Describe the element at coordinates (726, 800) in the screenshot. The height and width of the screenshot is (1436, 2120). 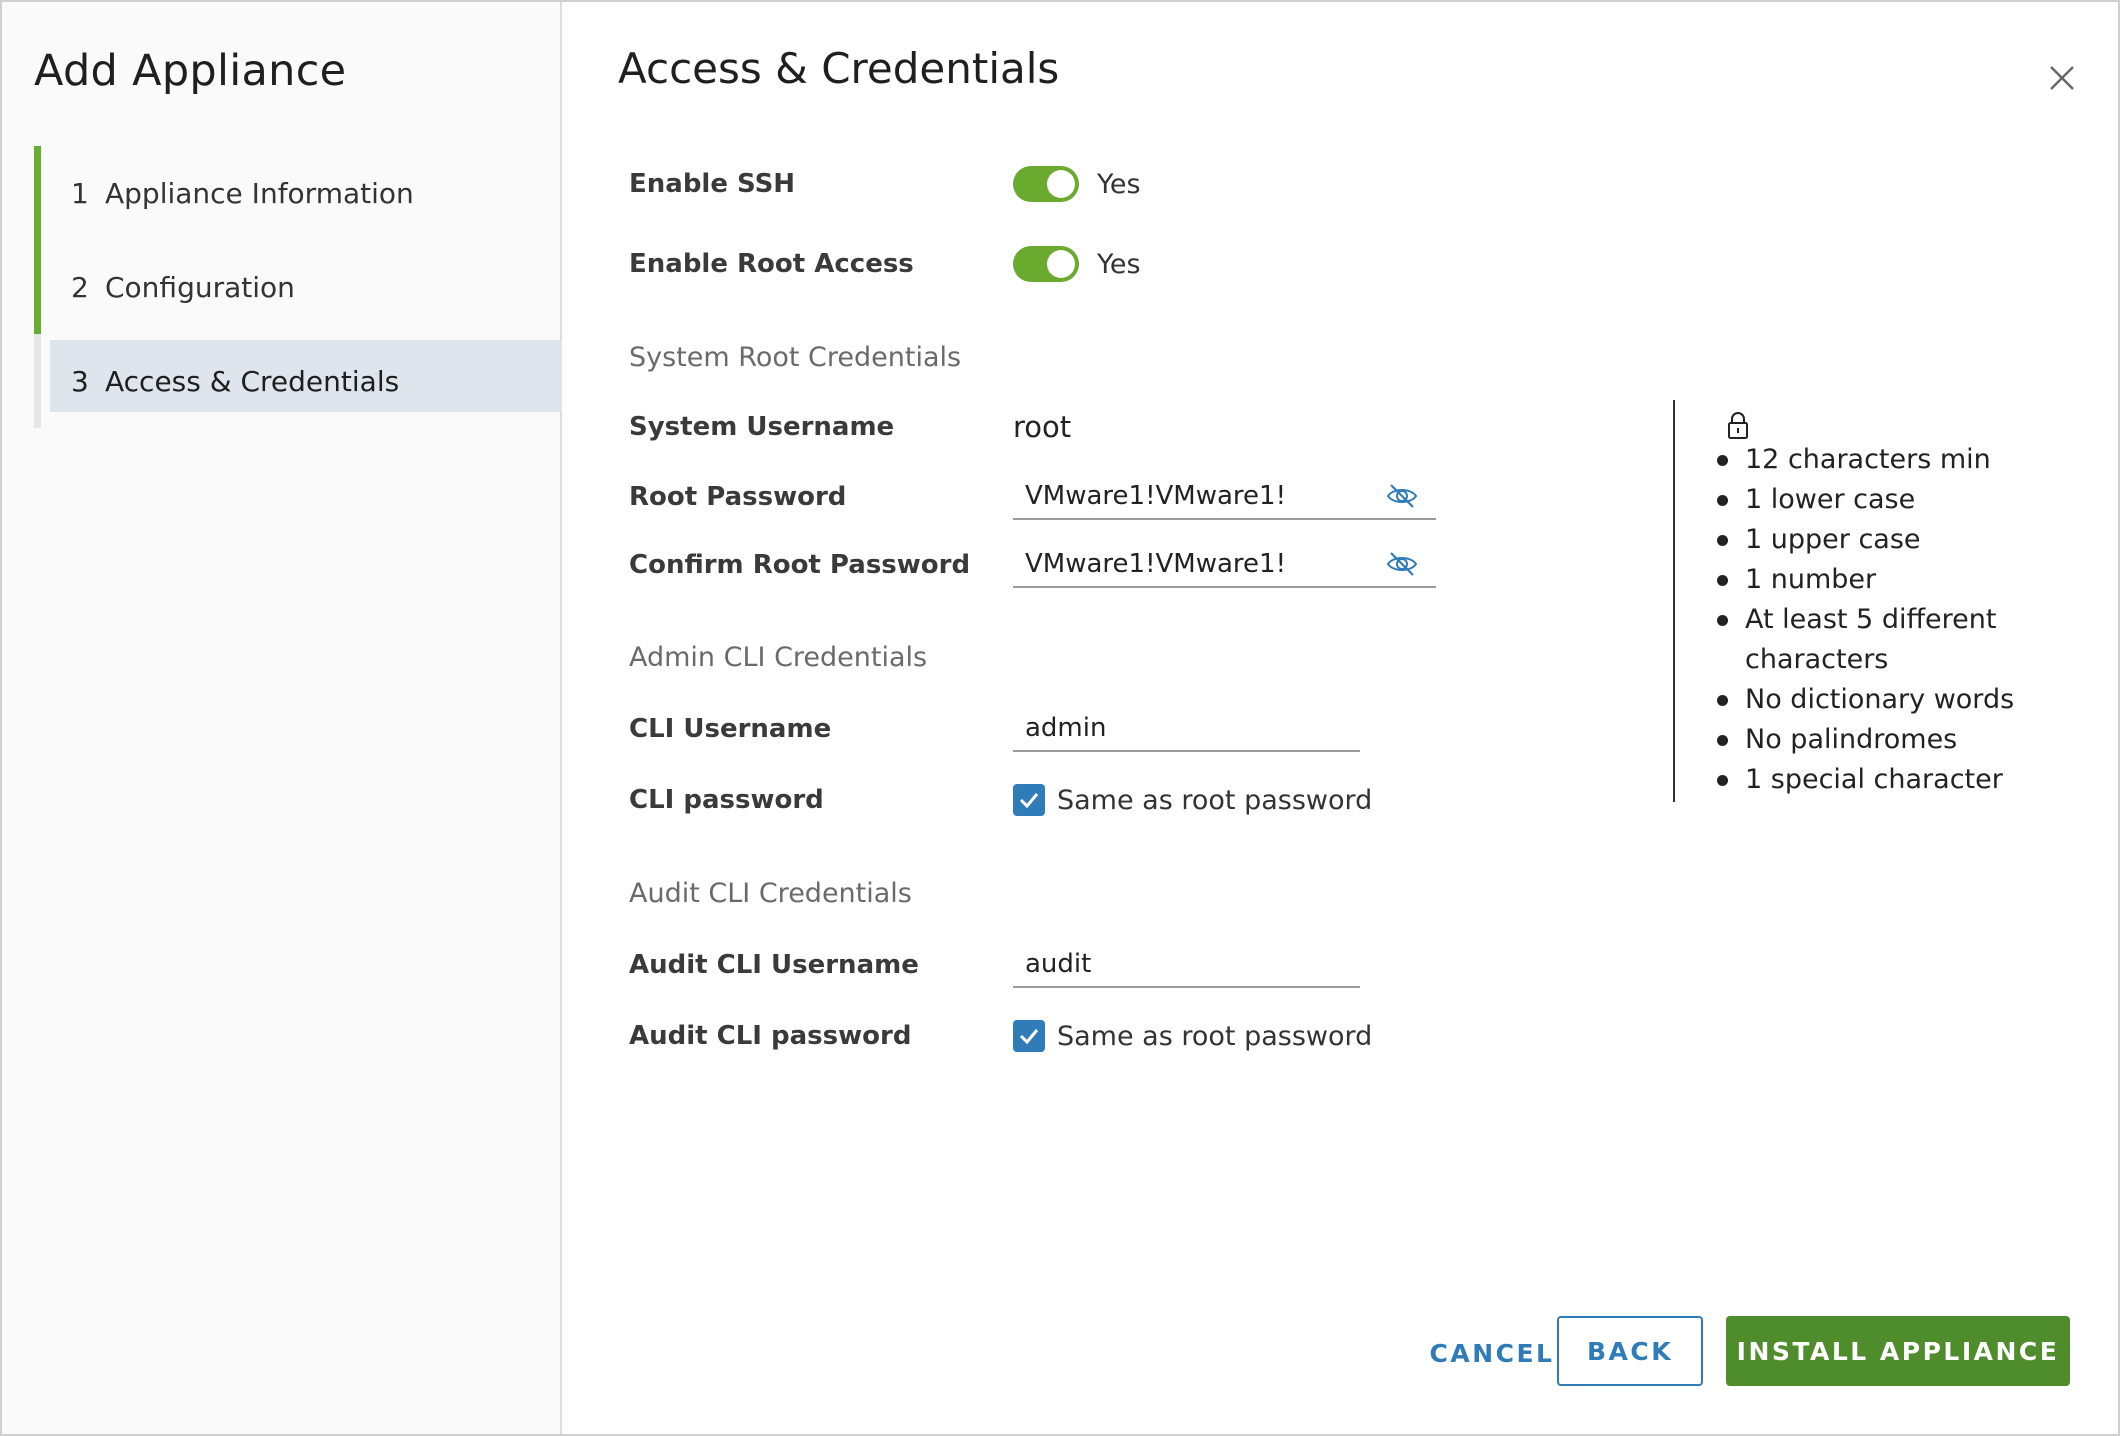
I see `cli-password-label: CLI password` at that location.